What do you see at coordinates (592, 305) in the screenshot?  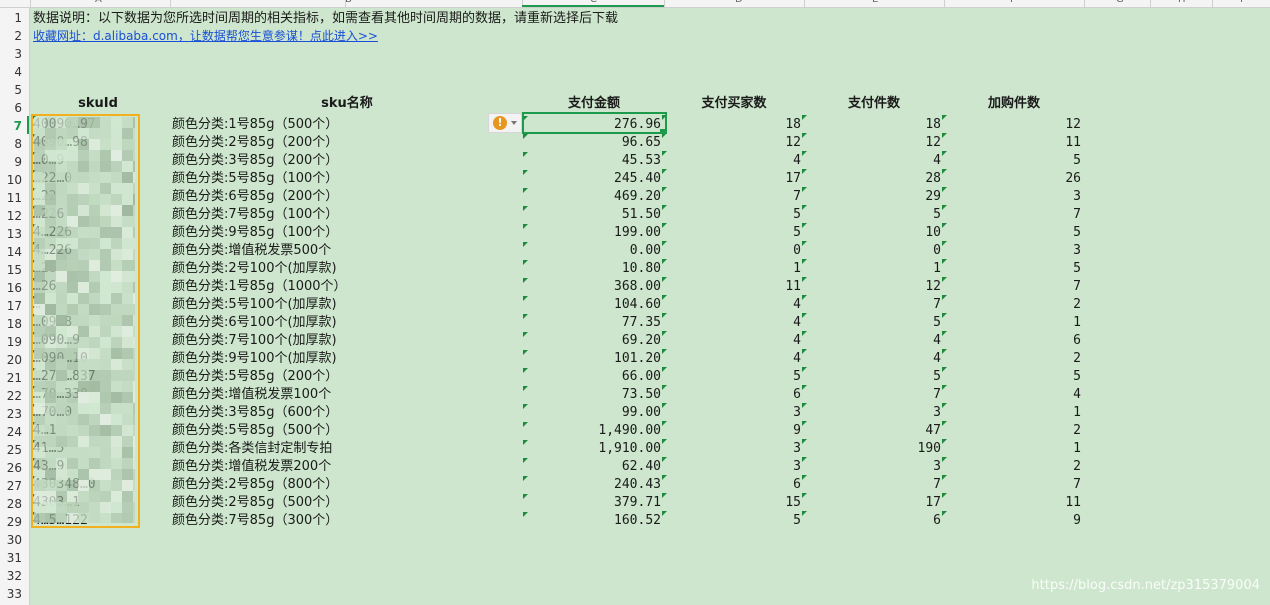 I see `cell-pay-amount: 104.60` at bounding box center [592, 305].